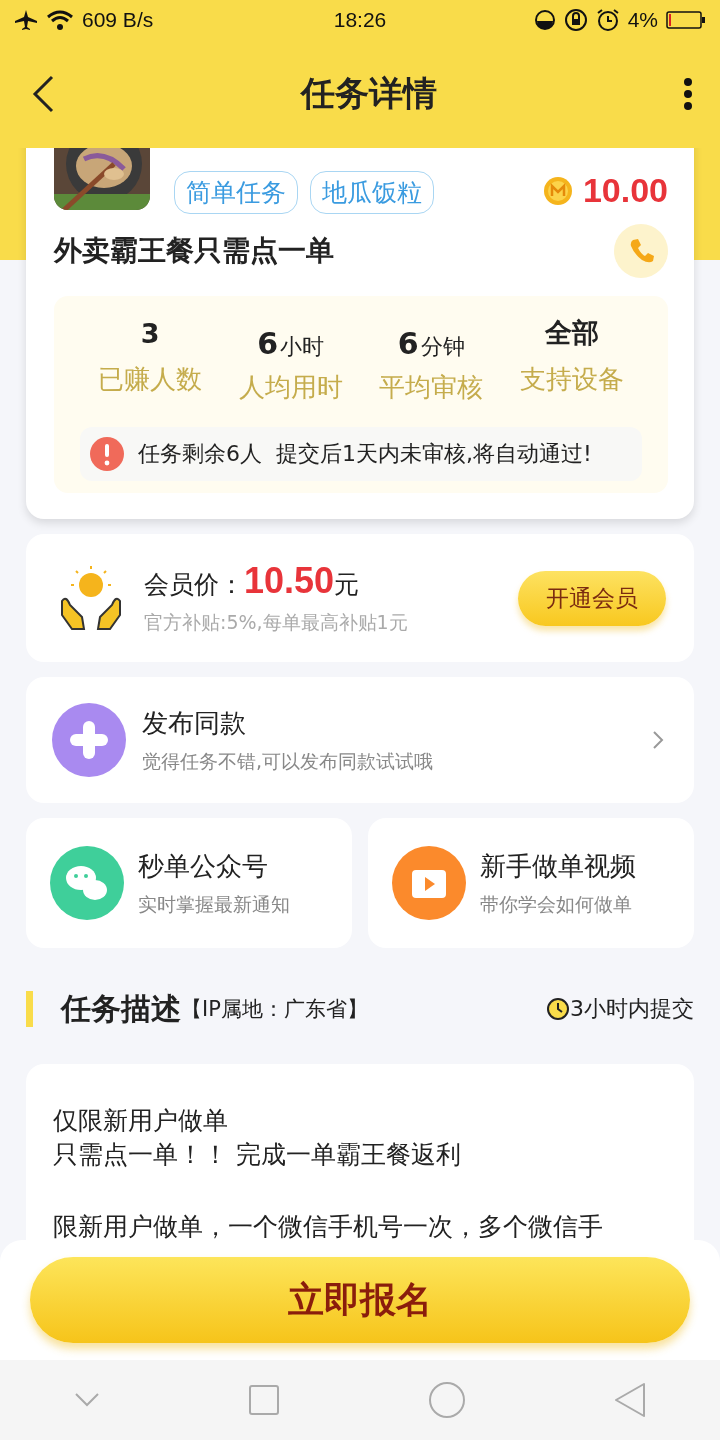  I want to click on notice-text: 任务剩余6人, so click(200, 454).